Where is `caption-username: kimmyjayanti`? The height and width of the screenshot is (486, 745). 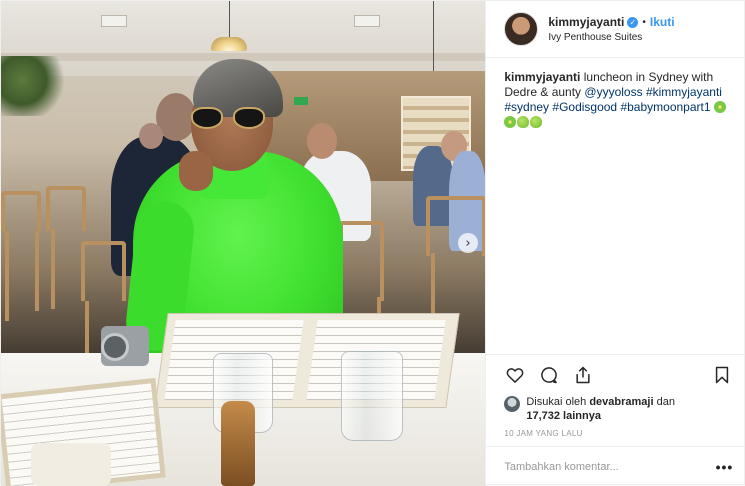
caption-username: kimmyjayanti is located at coordinates (542, 77).